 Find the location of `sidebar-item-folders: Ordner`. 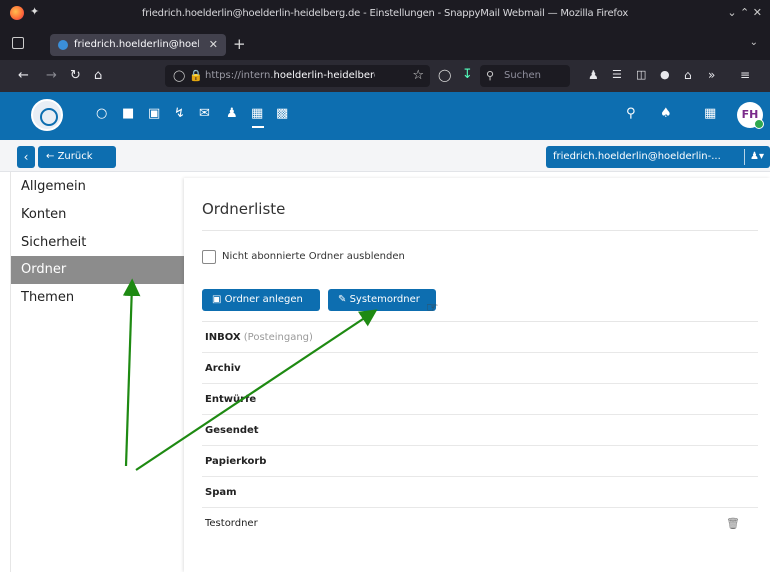

sidebar-item-folders: Ordner is located at coordinates (98, 270).